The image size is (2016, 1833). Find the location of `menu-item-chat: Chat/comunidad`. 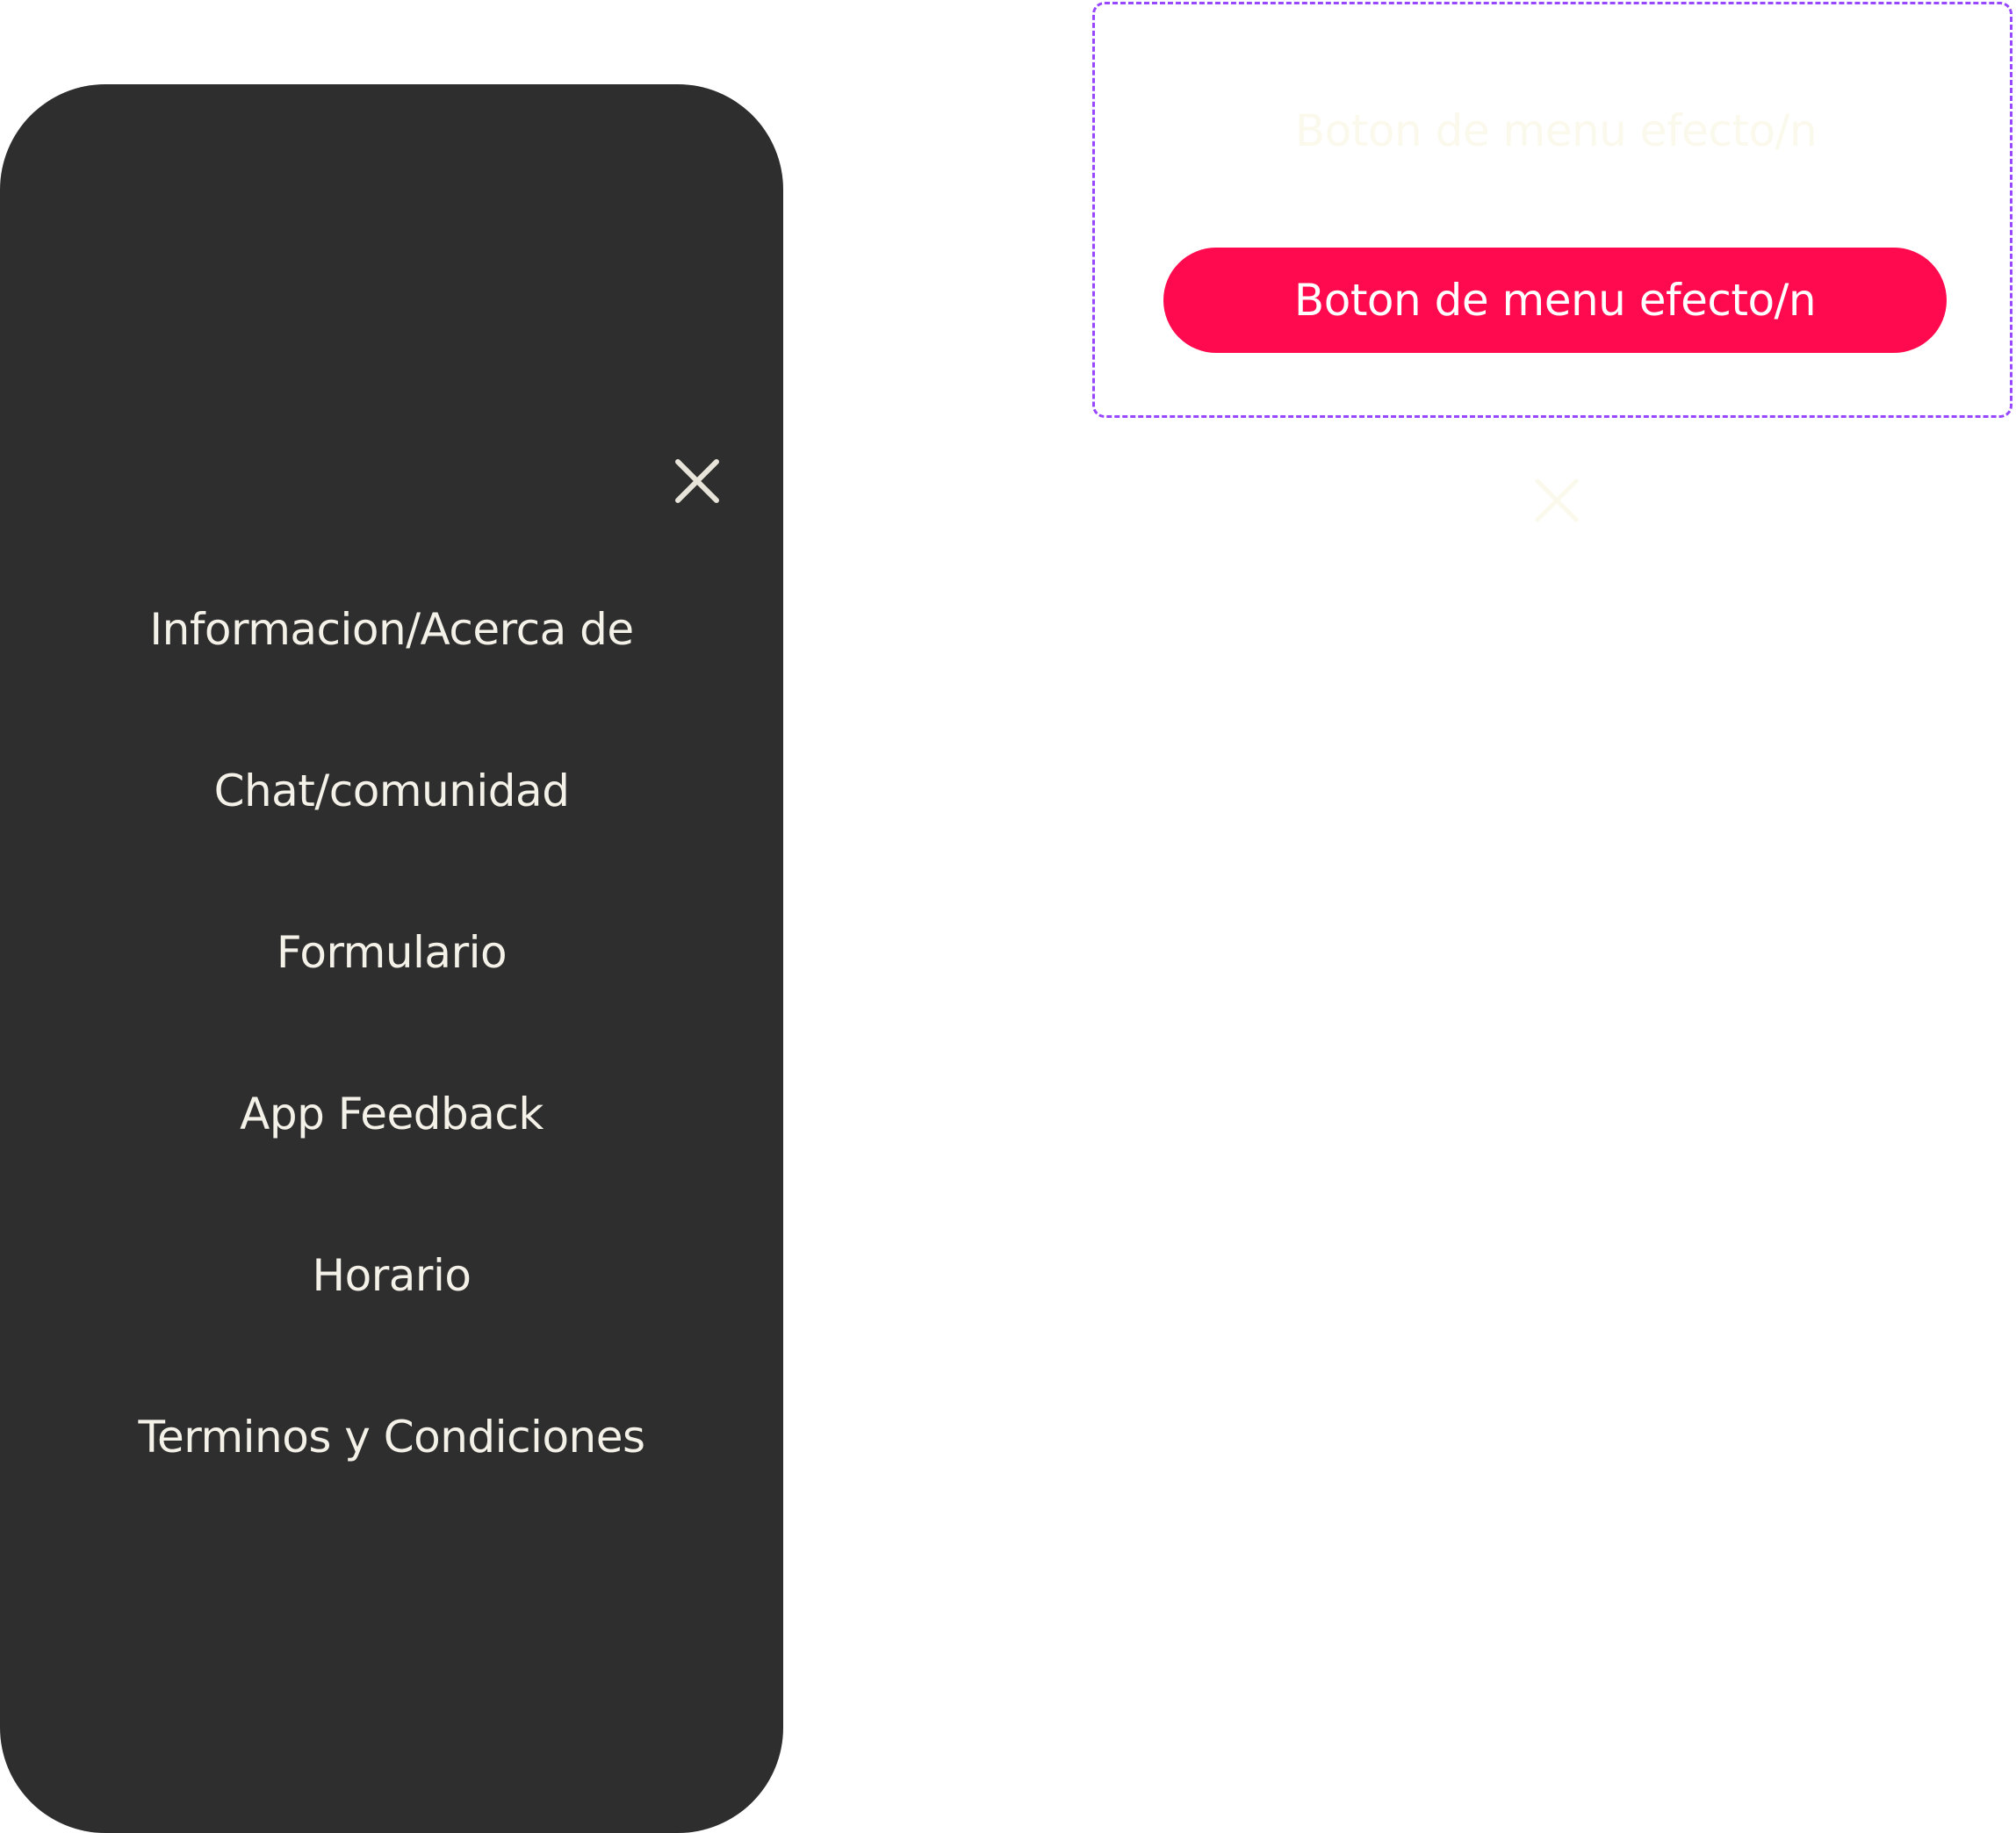

menu-item-chat: Chat/comunidad is located at coordinates (391, 791).